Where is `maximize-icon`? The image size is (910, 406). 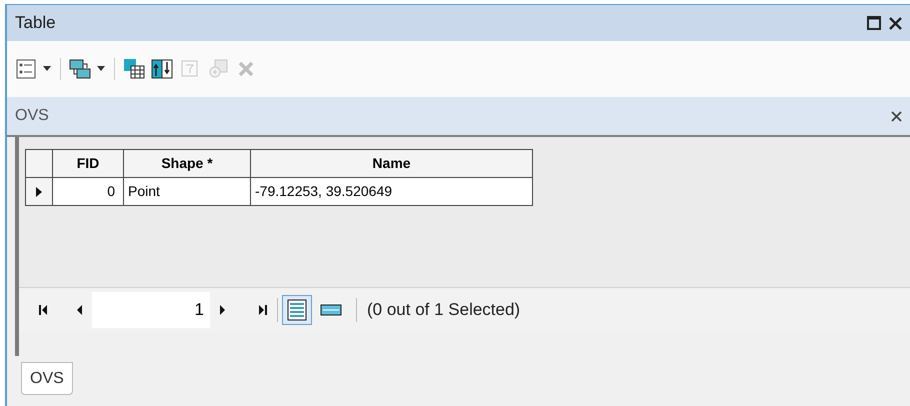
maximize-icon is located at coordinates (874, 23).